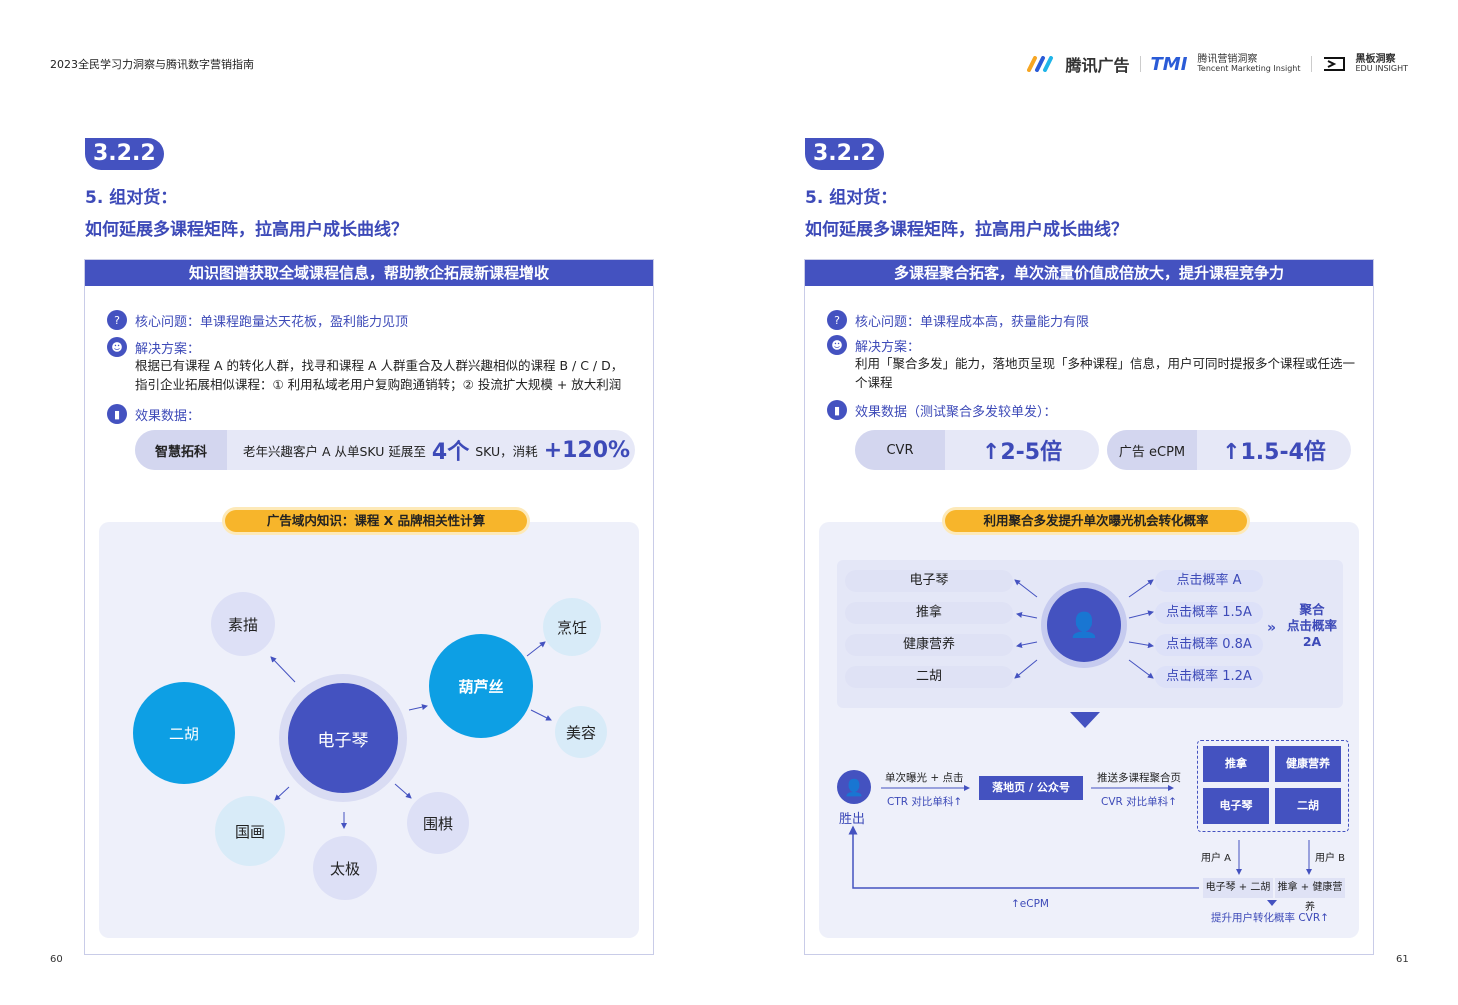 The image size is (1458, 1005). Describe the element at coordinates (1311, 625) in the screenshot. I see `aggregate-prob: 聚合 点击概率 2A` at that location.